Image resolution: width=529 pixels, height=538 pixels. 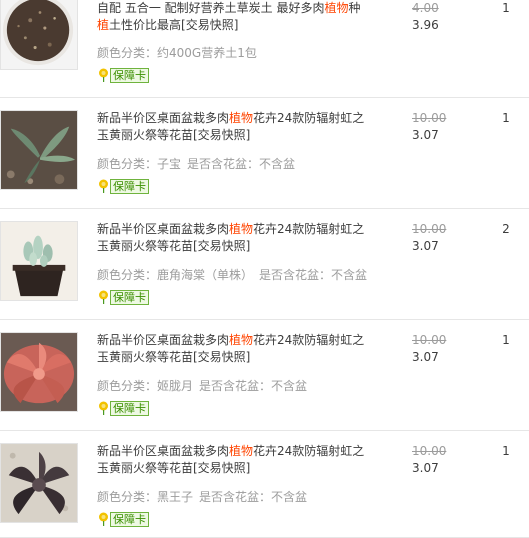 I want to click on item-title: 自配 五合一 配制好营养土草炭土 最好多肉植物种植土性价比最高[交易快照], so click(x=234, y=17).